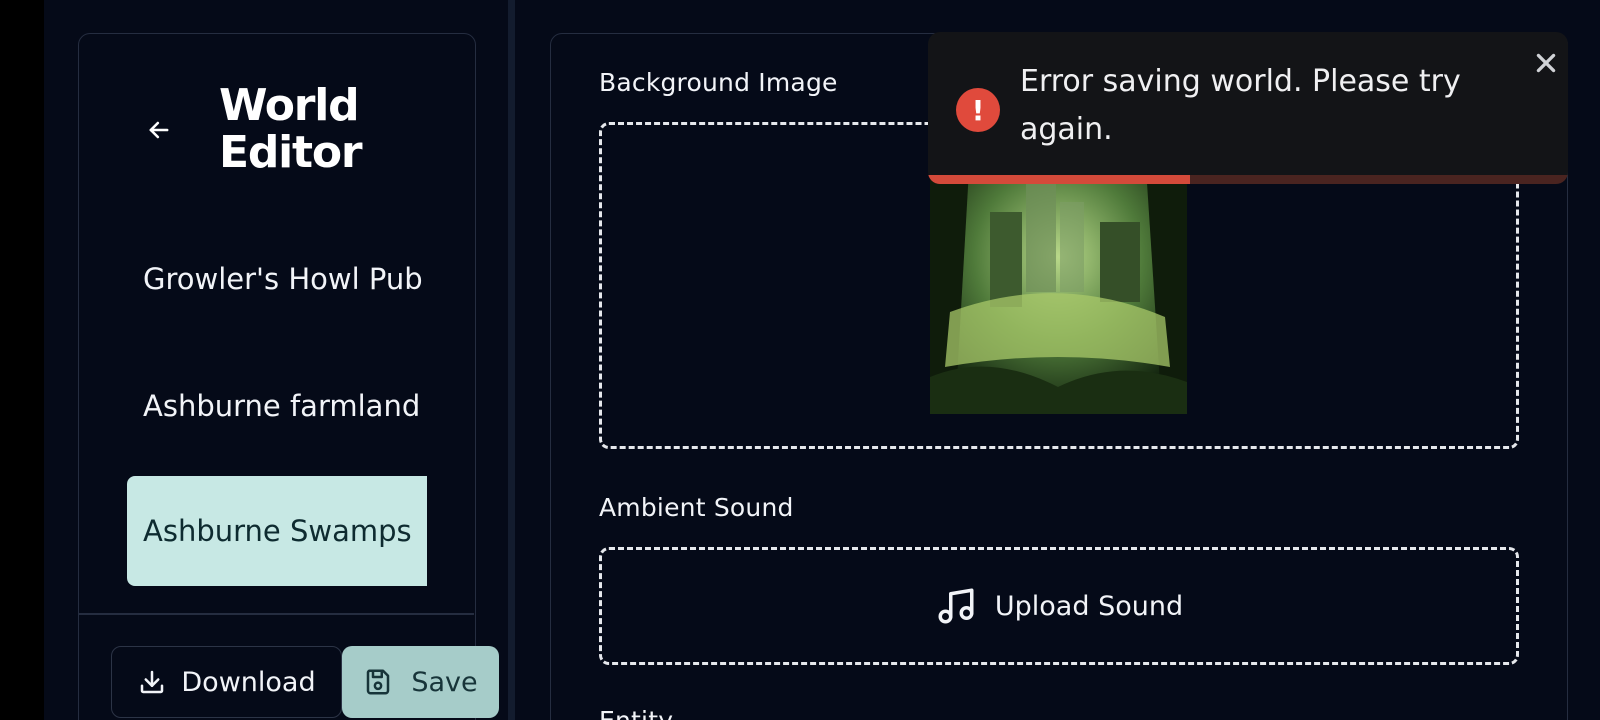 This screenshot has width=1600, height=720. What do you see at coordinates (248, 682) in the screenshot?
I see `download-label: Download` at bounding box center [248, 682].